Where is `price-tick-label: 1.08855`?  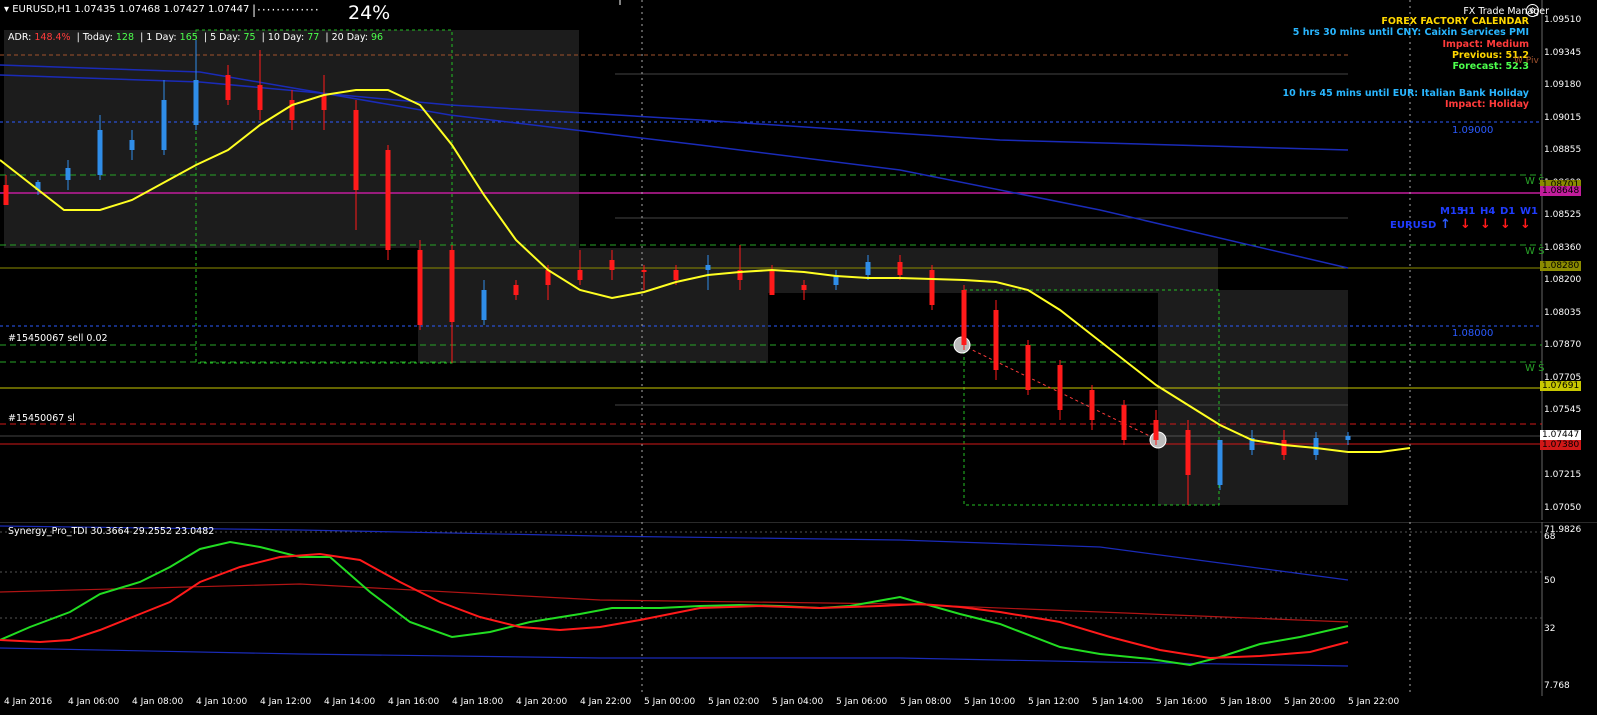
price-tick-label: 1.08855 is located at coordinates (1563, 150).